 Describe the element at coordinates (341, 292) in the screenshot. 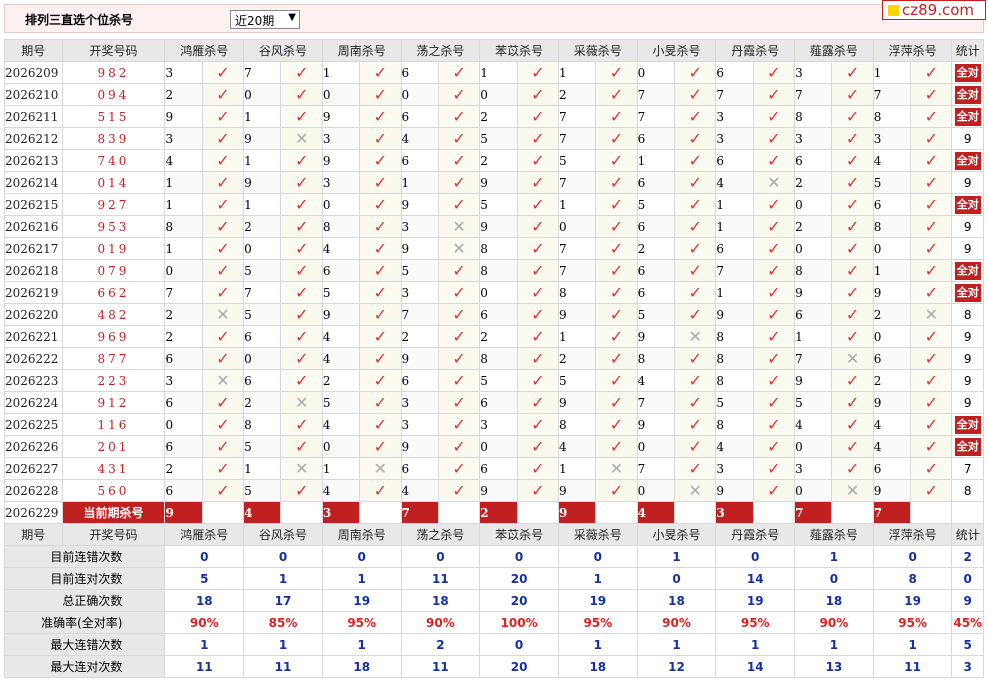

I see `kill-number-cell: 5` at that location.